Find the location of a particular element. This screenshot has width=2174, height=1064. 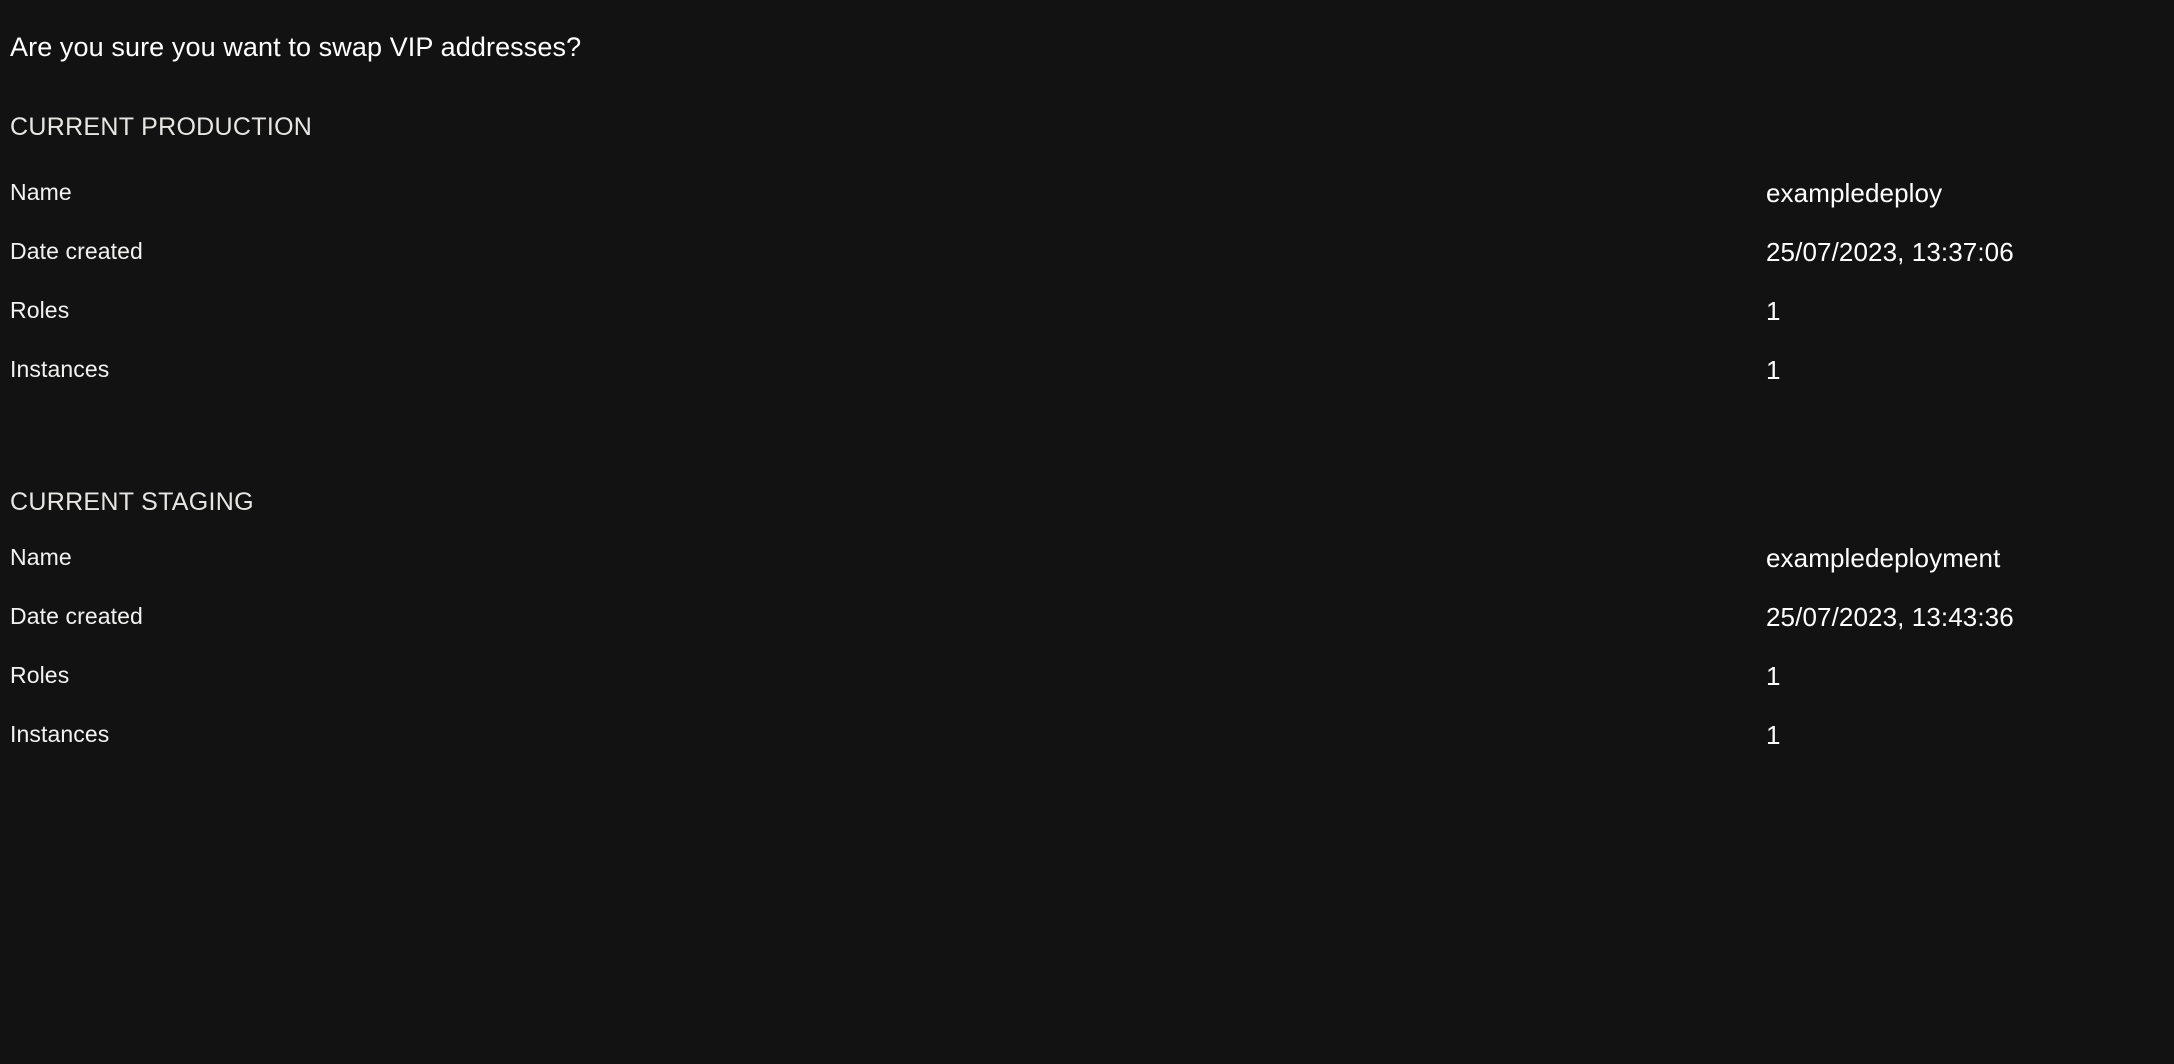

section-title-current-staging: CURRENT STAGING is located at coordinates (132, 502).